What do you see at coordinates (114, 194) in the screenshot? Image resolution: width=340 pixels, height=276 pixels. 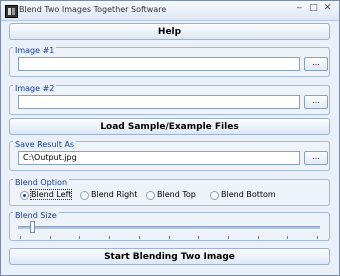 I see `radio-blend-right-label: Blend Right` at bounding box center [114, 194].